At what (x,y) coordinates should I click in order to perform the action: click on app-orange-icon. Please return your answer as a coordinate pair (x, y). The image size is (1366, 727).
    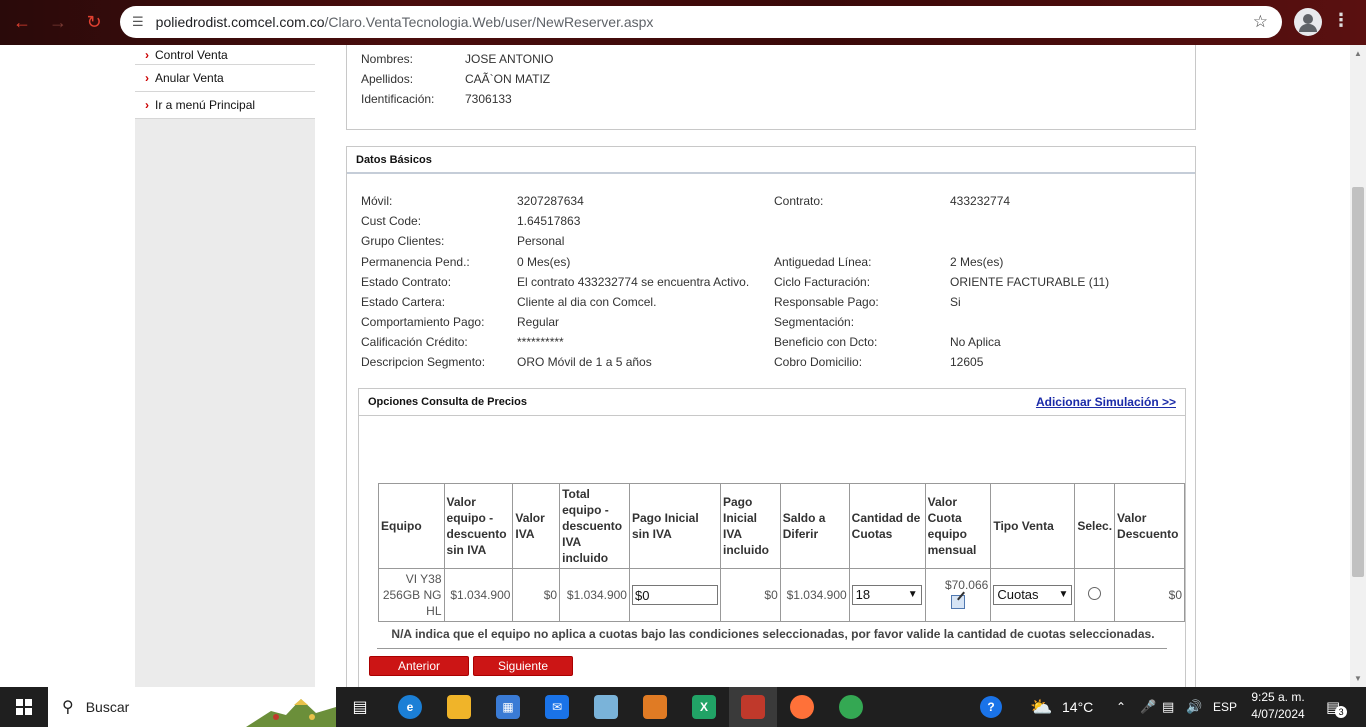
    Looking at the image, I should click on (655, 707).